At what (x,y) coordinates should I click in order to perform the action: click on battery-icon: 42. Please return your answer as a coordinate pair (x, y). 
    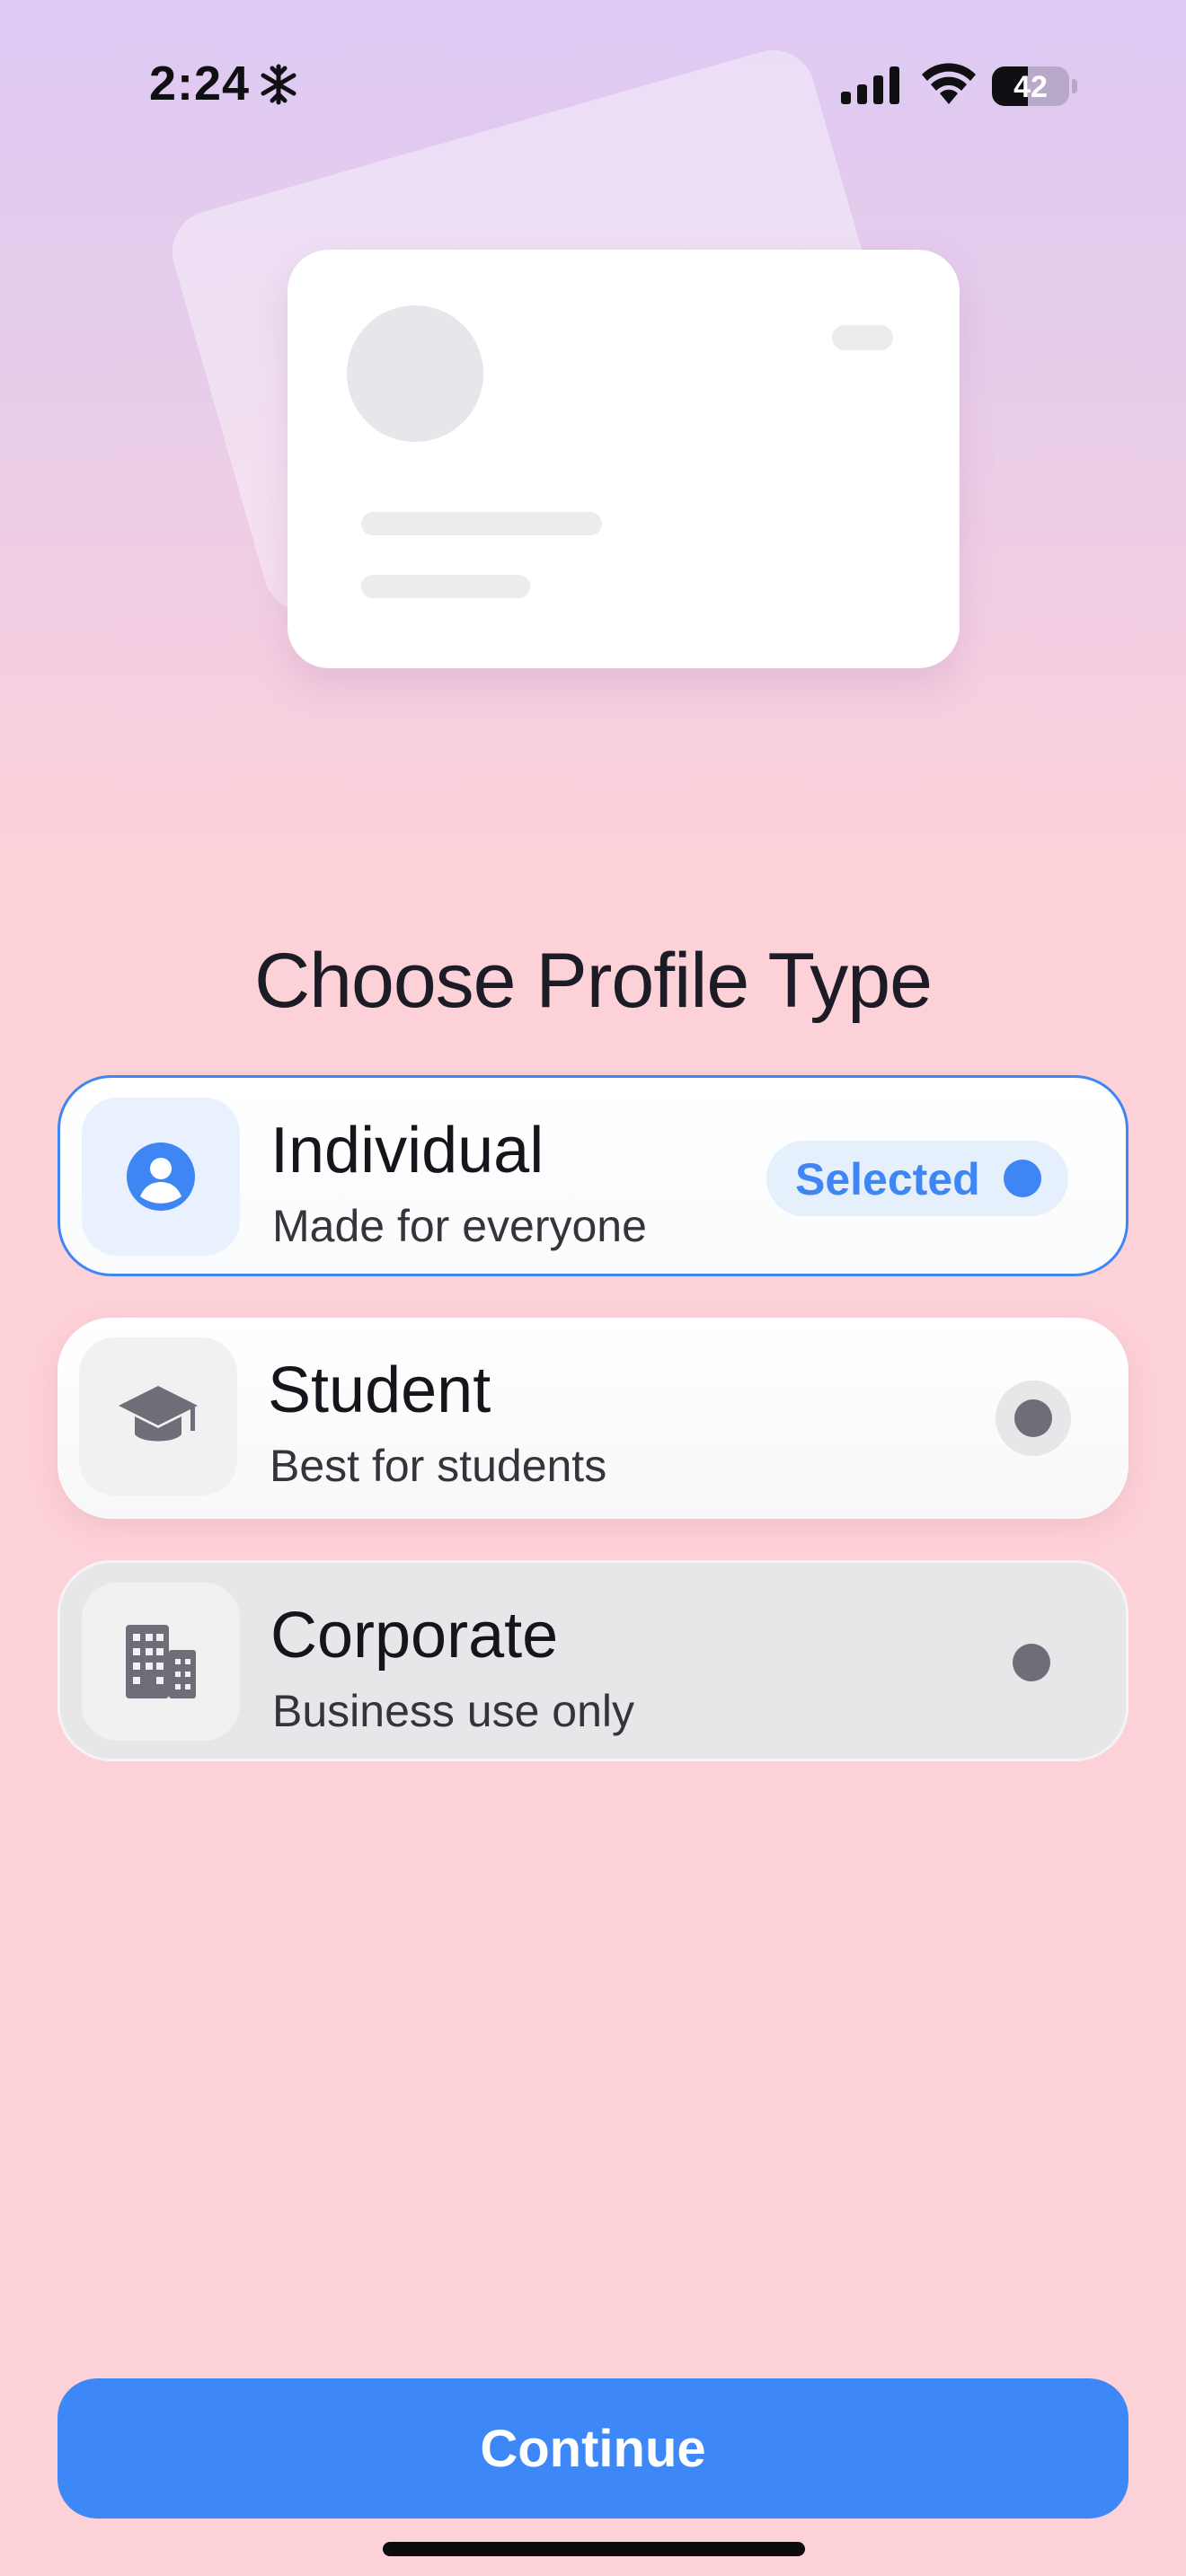
    Looking at the image, I should click on (1030, 86).